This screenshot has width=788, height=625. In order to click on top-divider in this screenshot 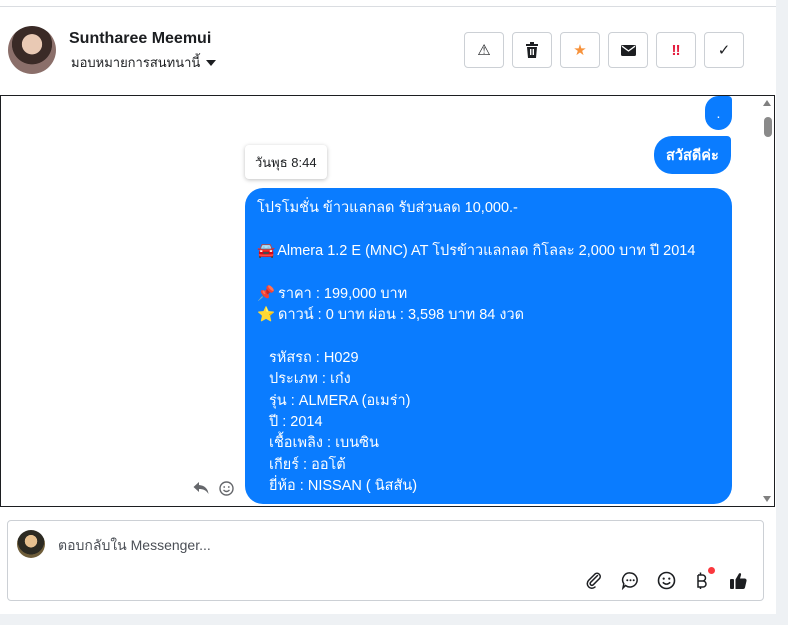, I will do `click(388, 6)`.